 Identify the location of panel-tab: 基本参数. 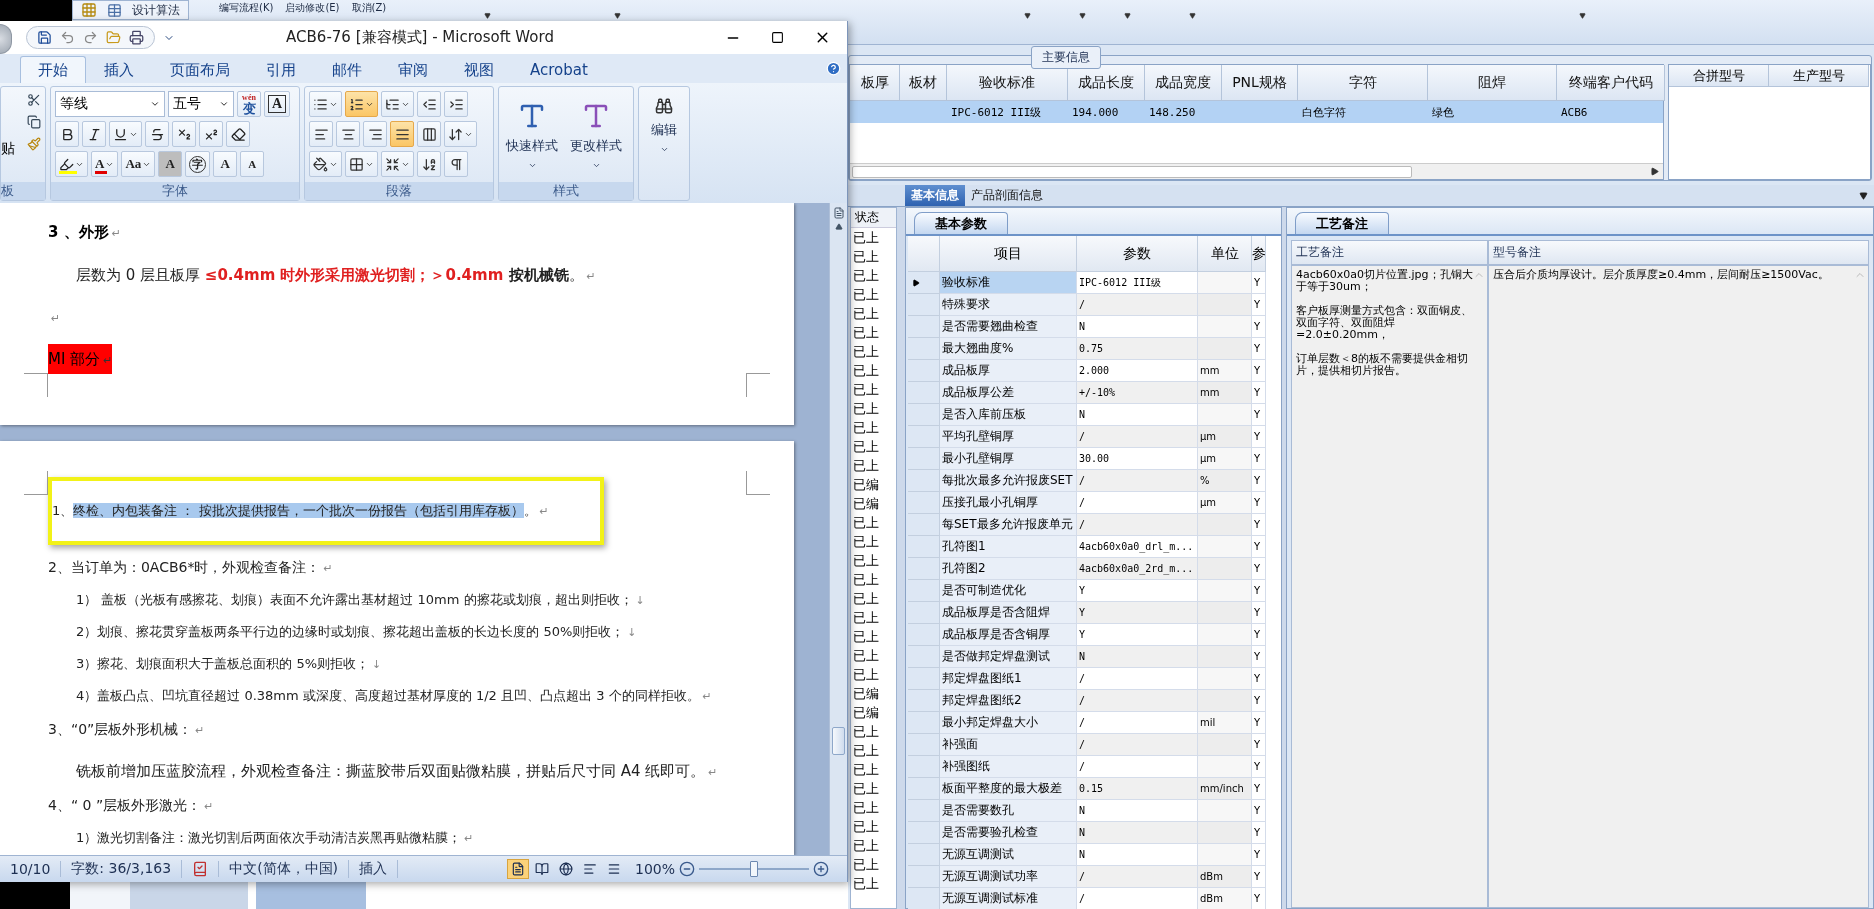
(961, 223).